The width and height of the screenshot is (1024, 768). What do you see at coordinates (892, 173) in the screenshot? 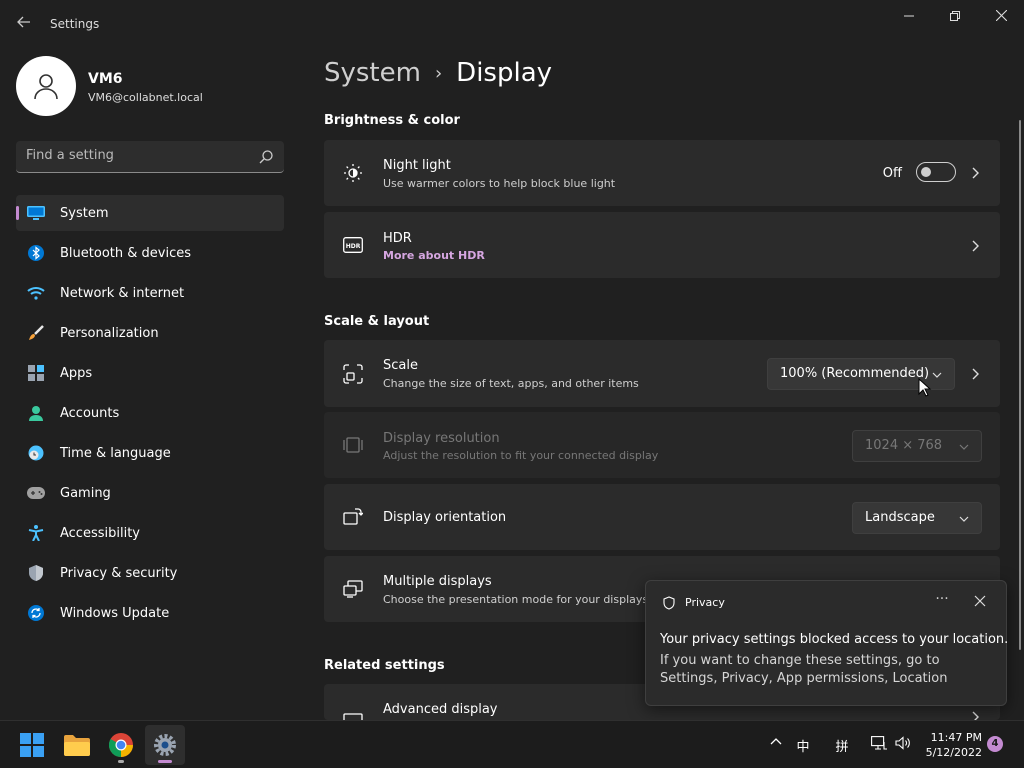
I see `night-light-state: Off` at bounding box center [892, 173].